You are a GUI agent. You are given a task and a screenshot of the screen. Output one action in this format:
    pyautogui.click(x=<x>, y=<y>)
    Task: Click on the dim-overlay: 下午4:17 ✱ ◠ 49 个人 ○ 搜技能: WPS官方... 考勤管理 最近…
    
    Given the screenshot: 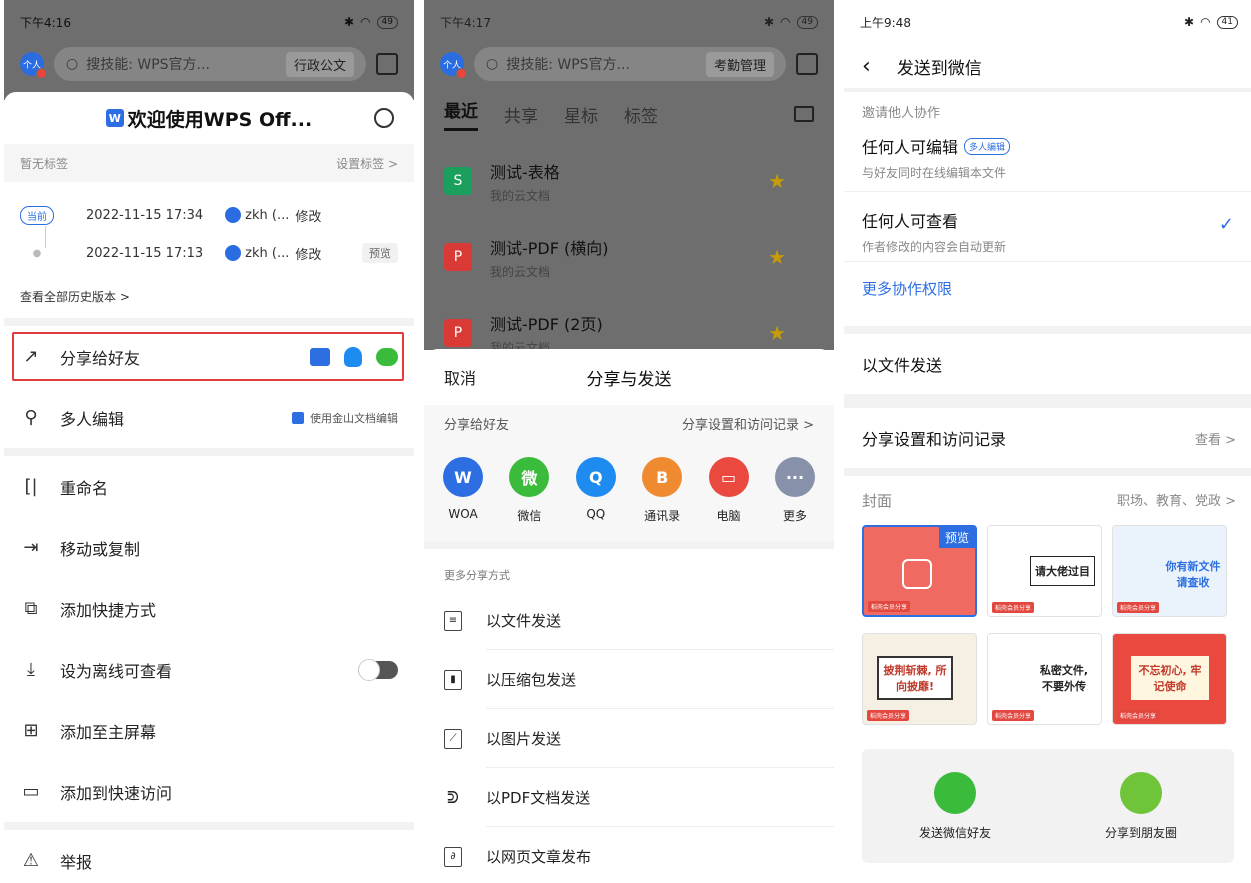 What is the action you would take?
    pyautogui.click(x=629, y=177)
    